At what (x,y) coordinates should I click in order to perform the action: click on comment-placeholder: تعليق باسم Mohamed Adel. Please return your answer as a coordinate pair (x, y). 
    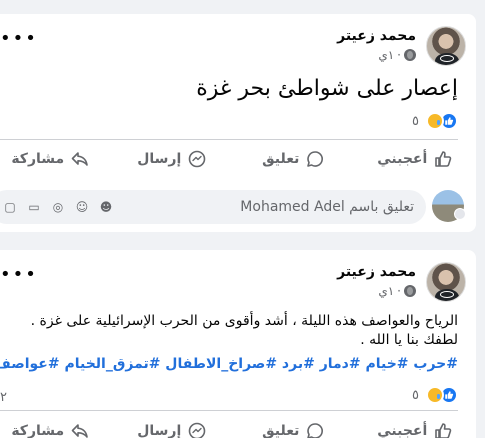
    Looking at the image, I should click on (327, 207).